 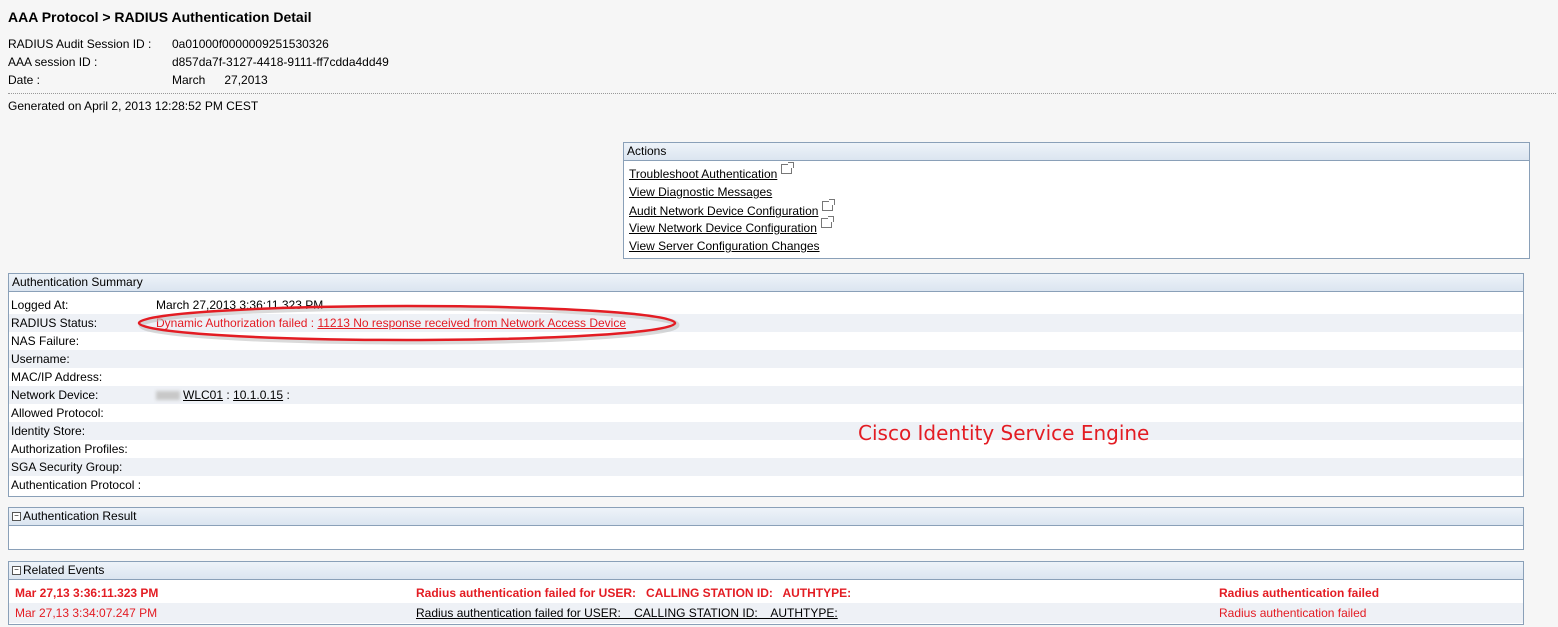 What do you see at coordinates (67, 467) in the screenshot?
I see `sga-security-group-label: SGA Security Group:` at bounding box center [67, 467].